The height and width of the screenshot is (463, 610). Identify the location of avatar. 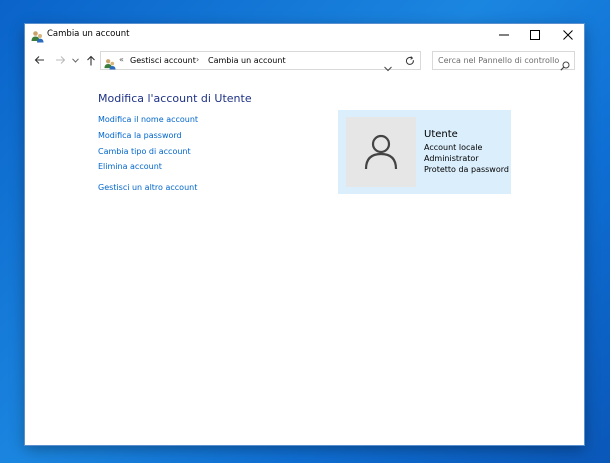
(381, 152).